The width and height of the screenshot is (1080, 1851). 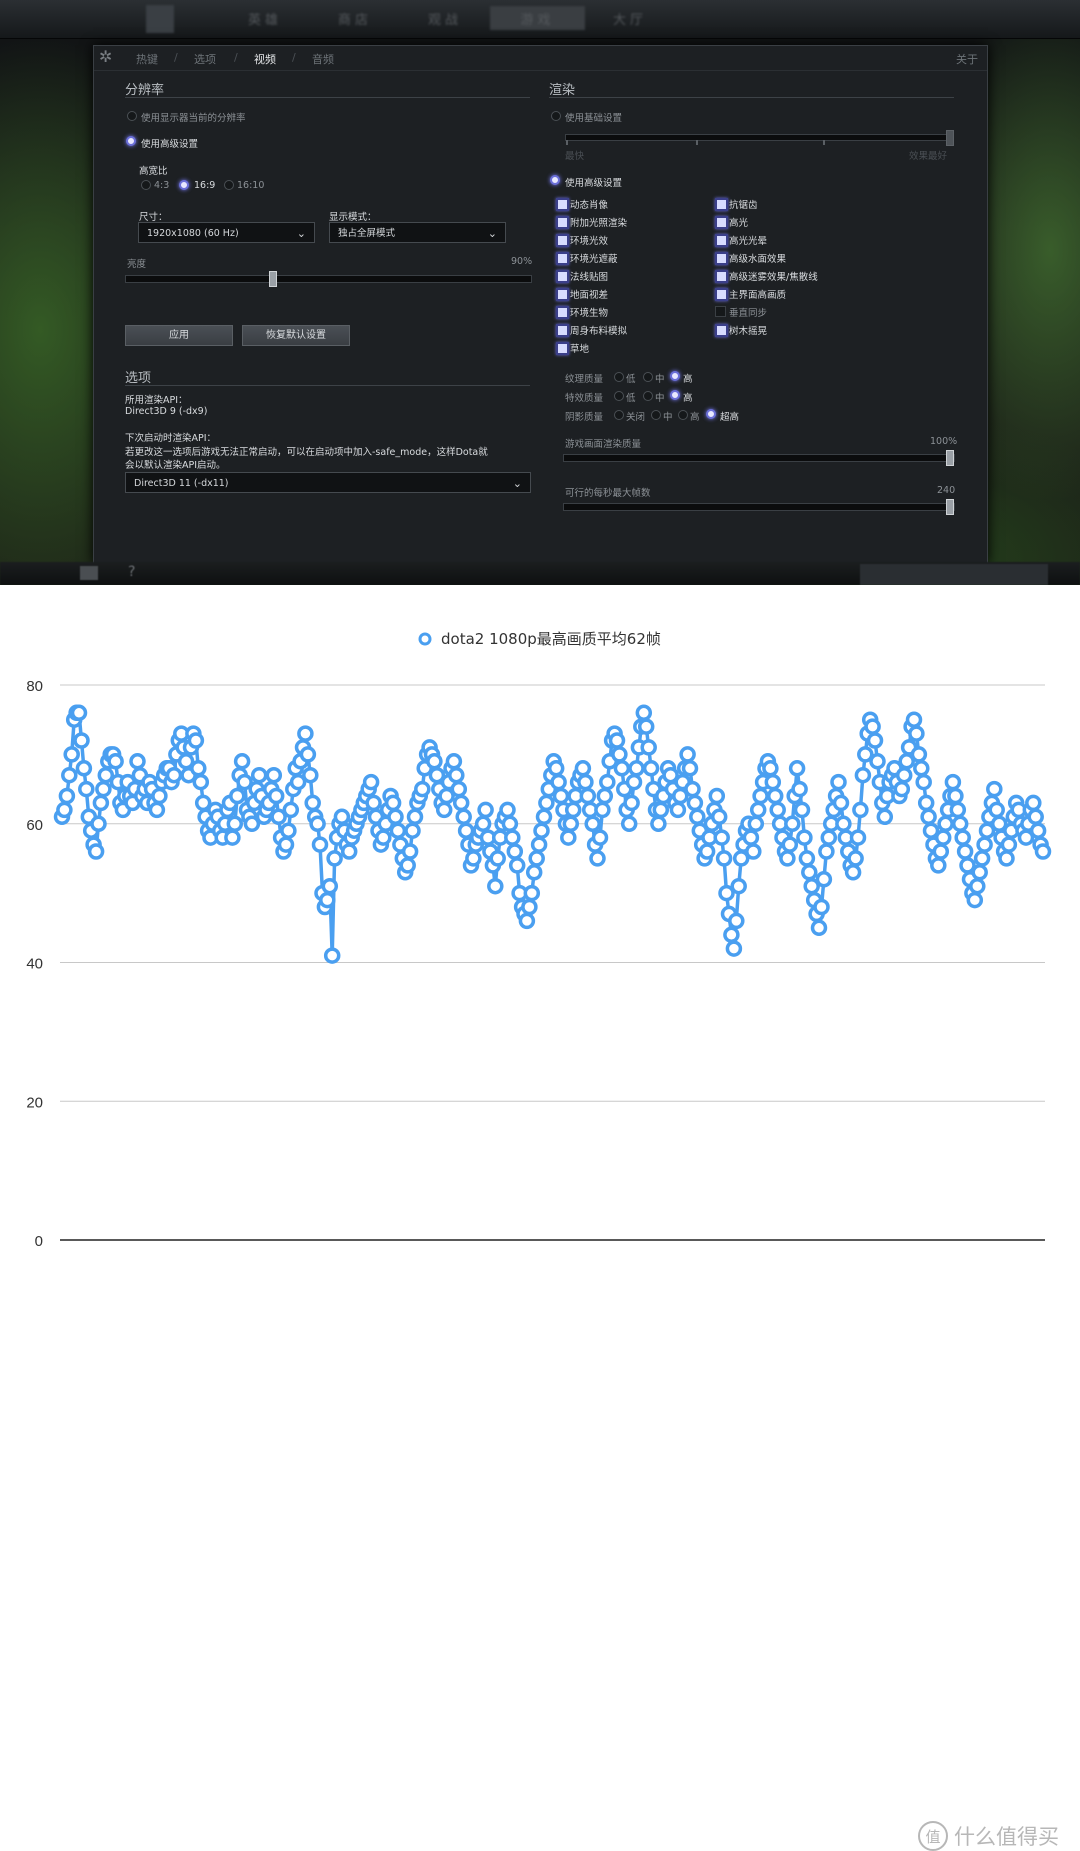 What do you see at coordinates (759, 507) in the screenshot?
I see `max-fps-slider` at bounding box center [759, 507].